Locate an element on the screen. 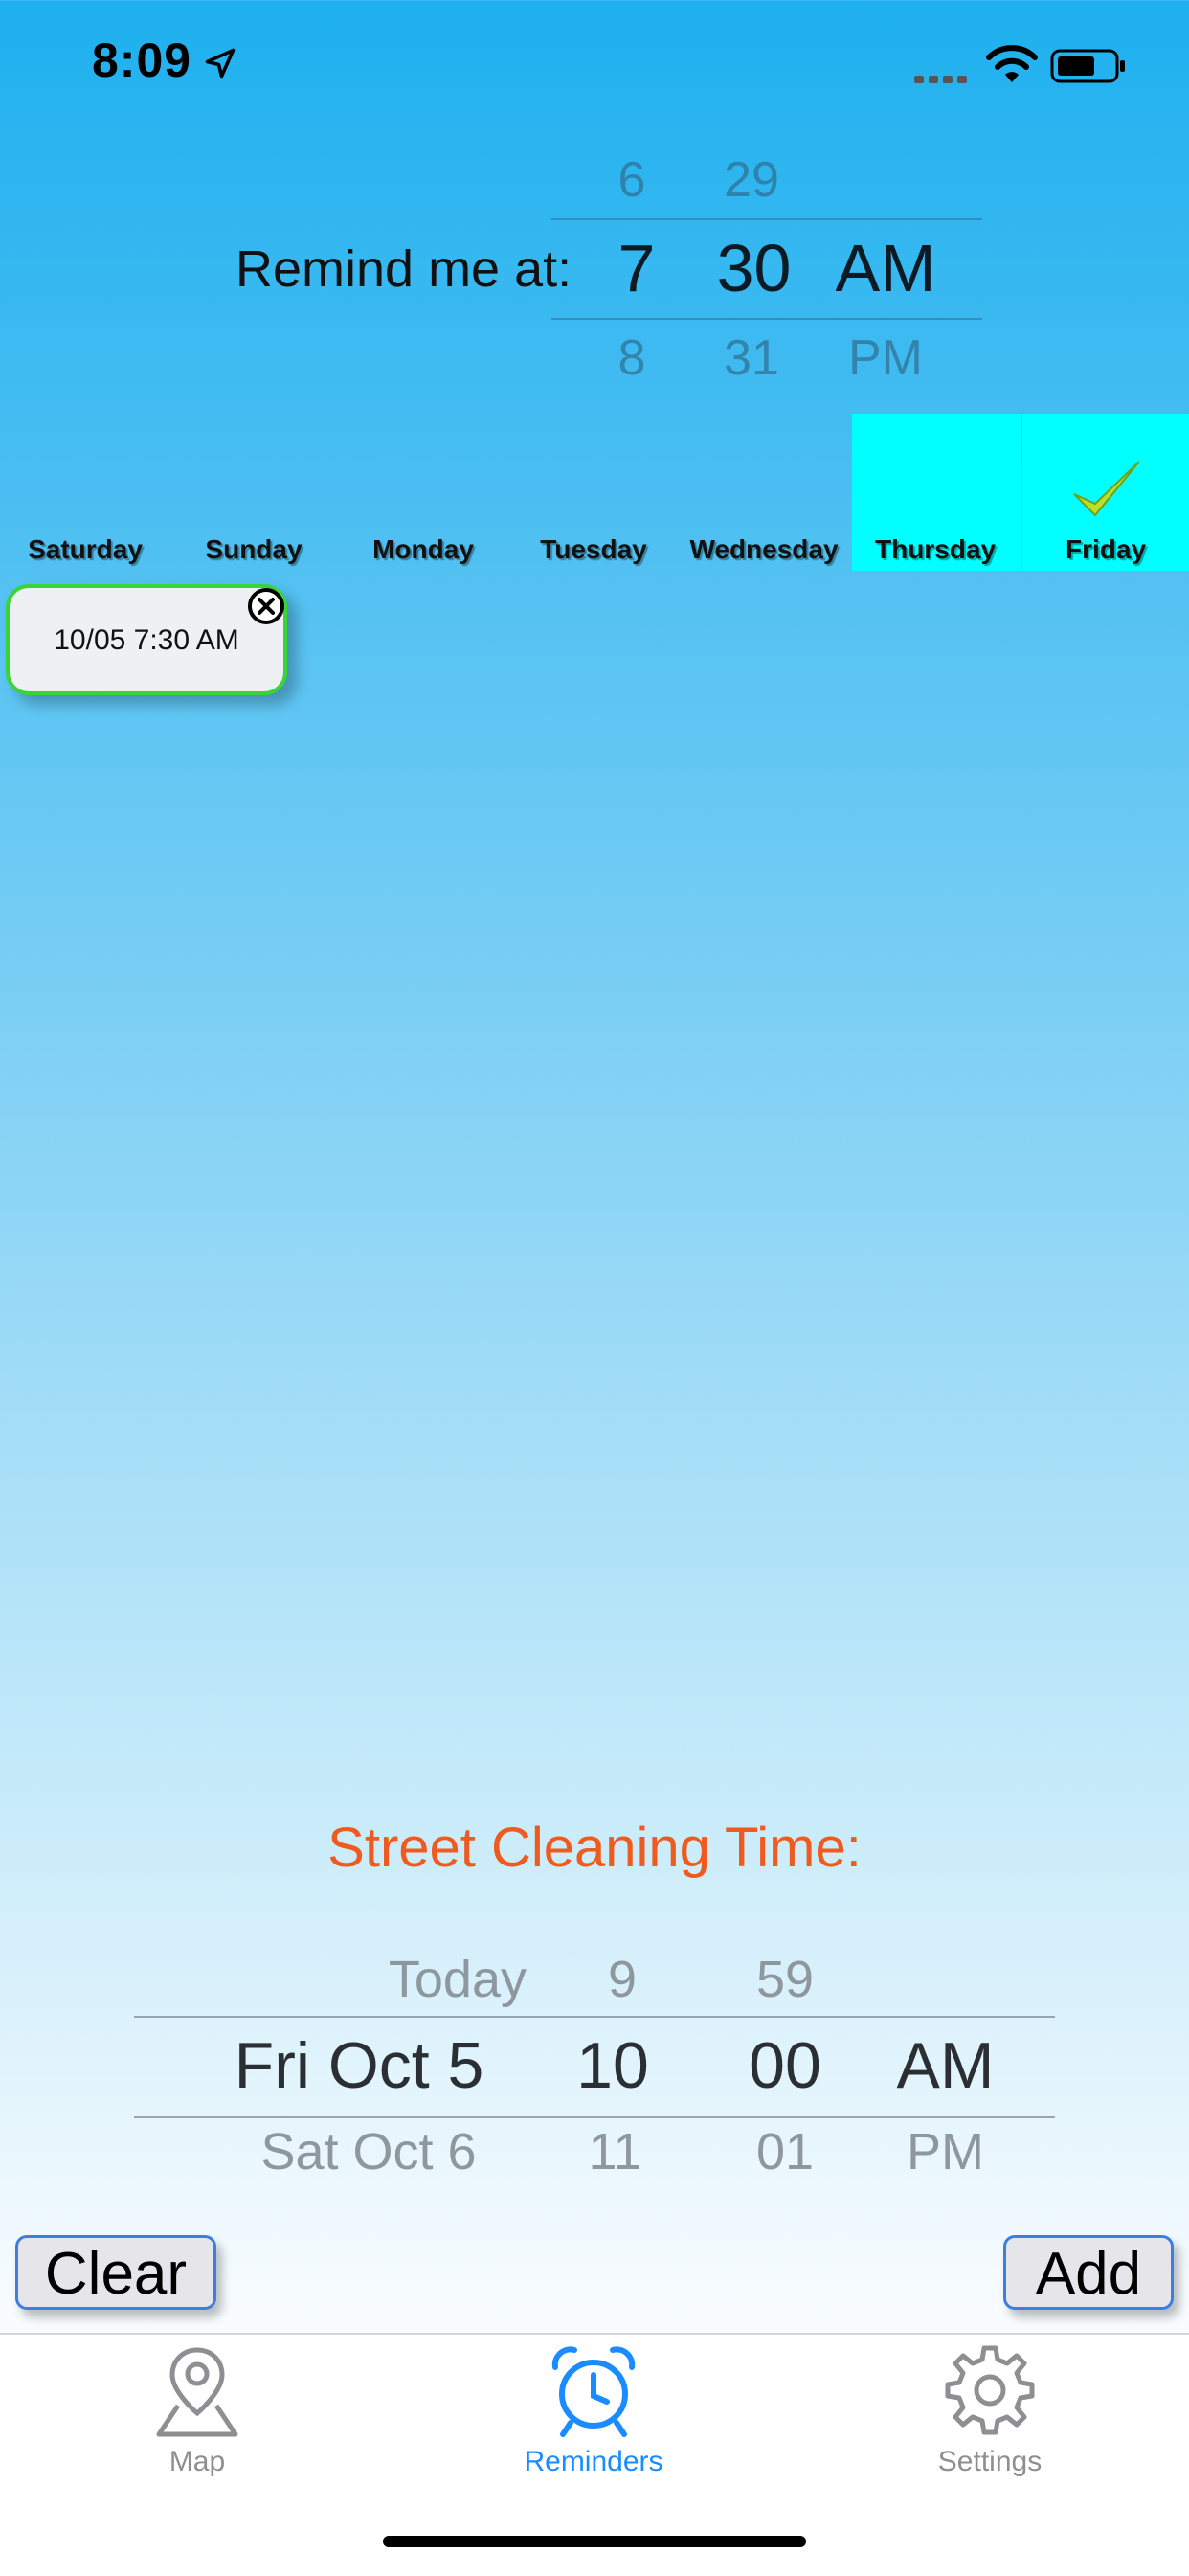 The width and height of the screenshot is (1189, 2576). picker-date-above: Today is located at coordinates (388, 1979).